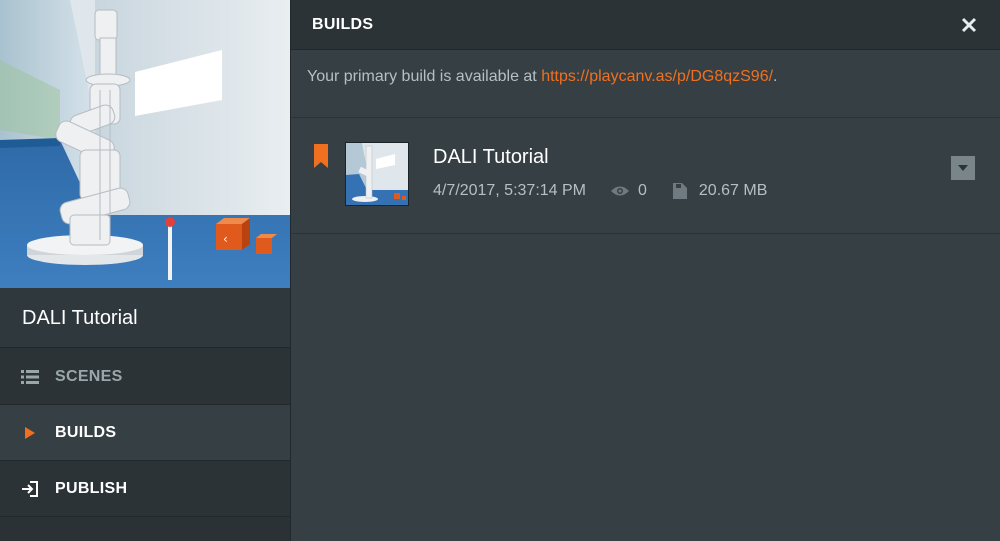  What do you see at coordinates (600, 191) in the screenshot?
I see `build-meta: 4/7/2017, 5:37:14 PM 0 20.67 MB` at bounding box center [600, 191].